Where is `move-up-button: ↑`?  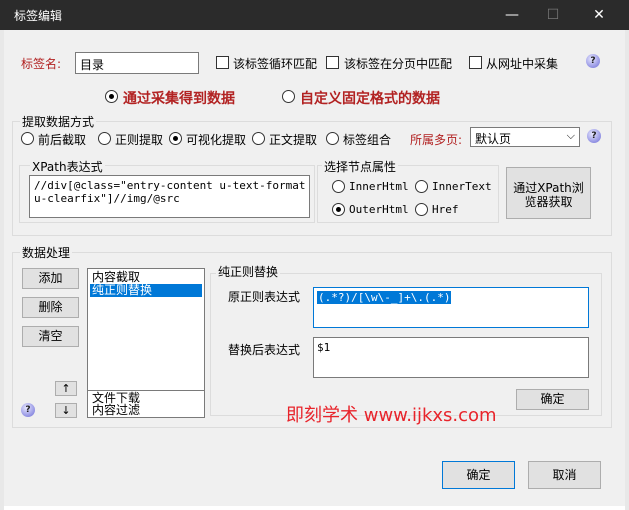
move-up-button: ↑ is located at coordinates (66, 388).